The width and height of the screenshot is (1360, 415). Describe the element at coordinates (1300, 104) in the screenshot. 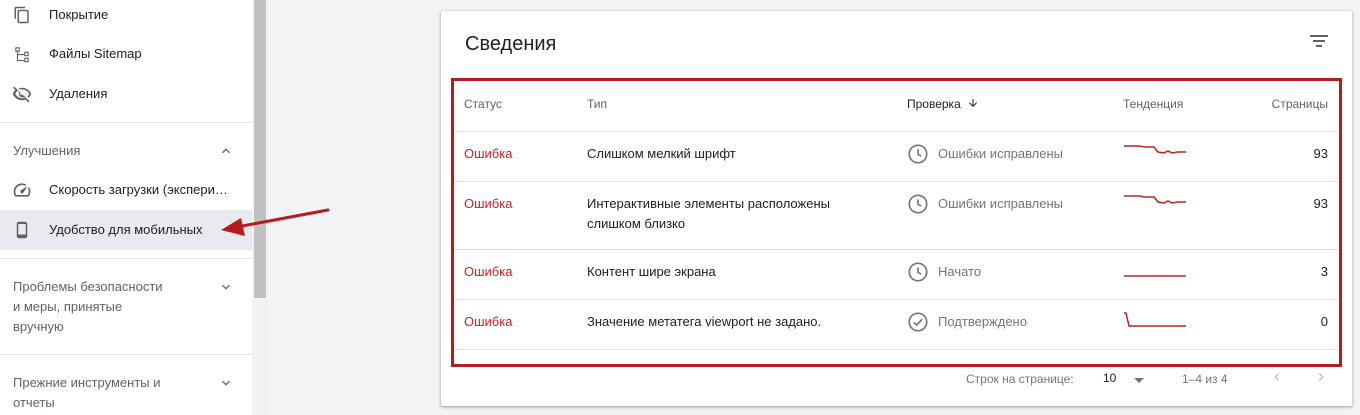

I see `column-header-pages: Страницы` at that location.